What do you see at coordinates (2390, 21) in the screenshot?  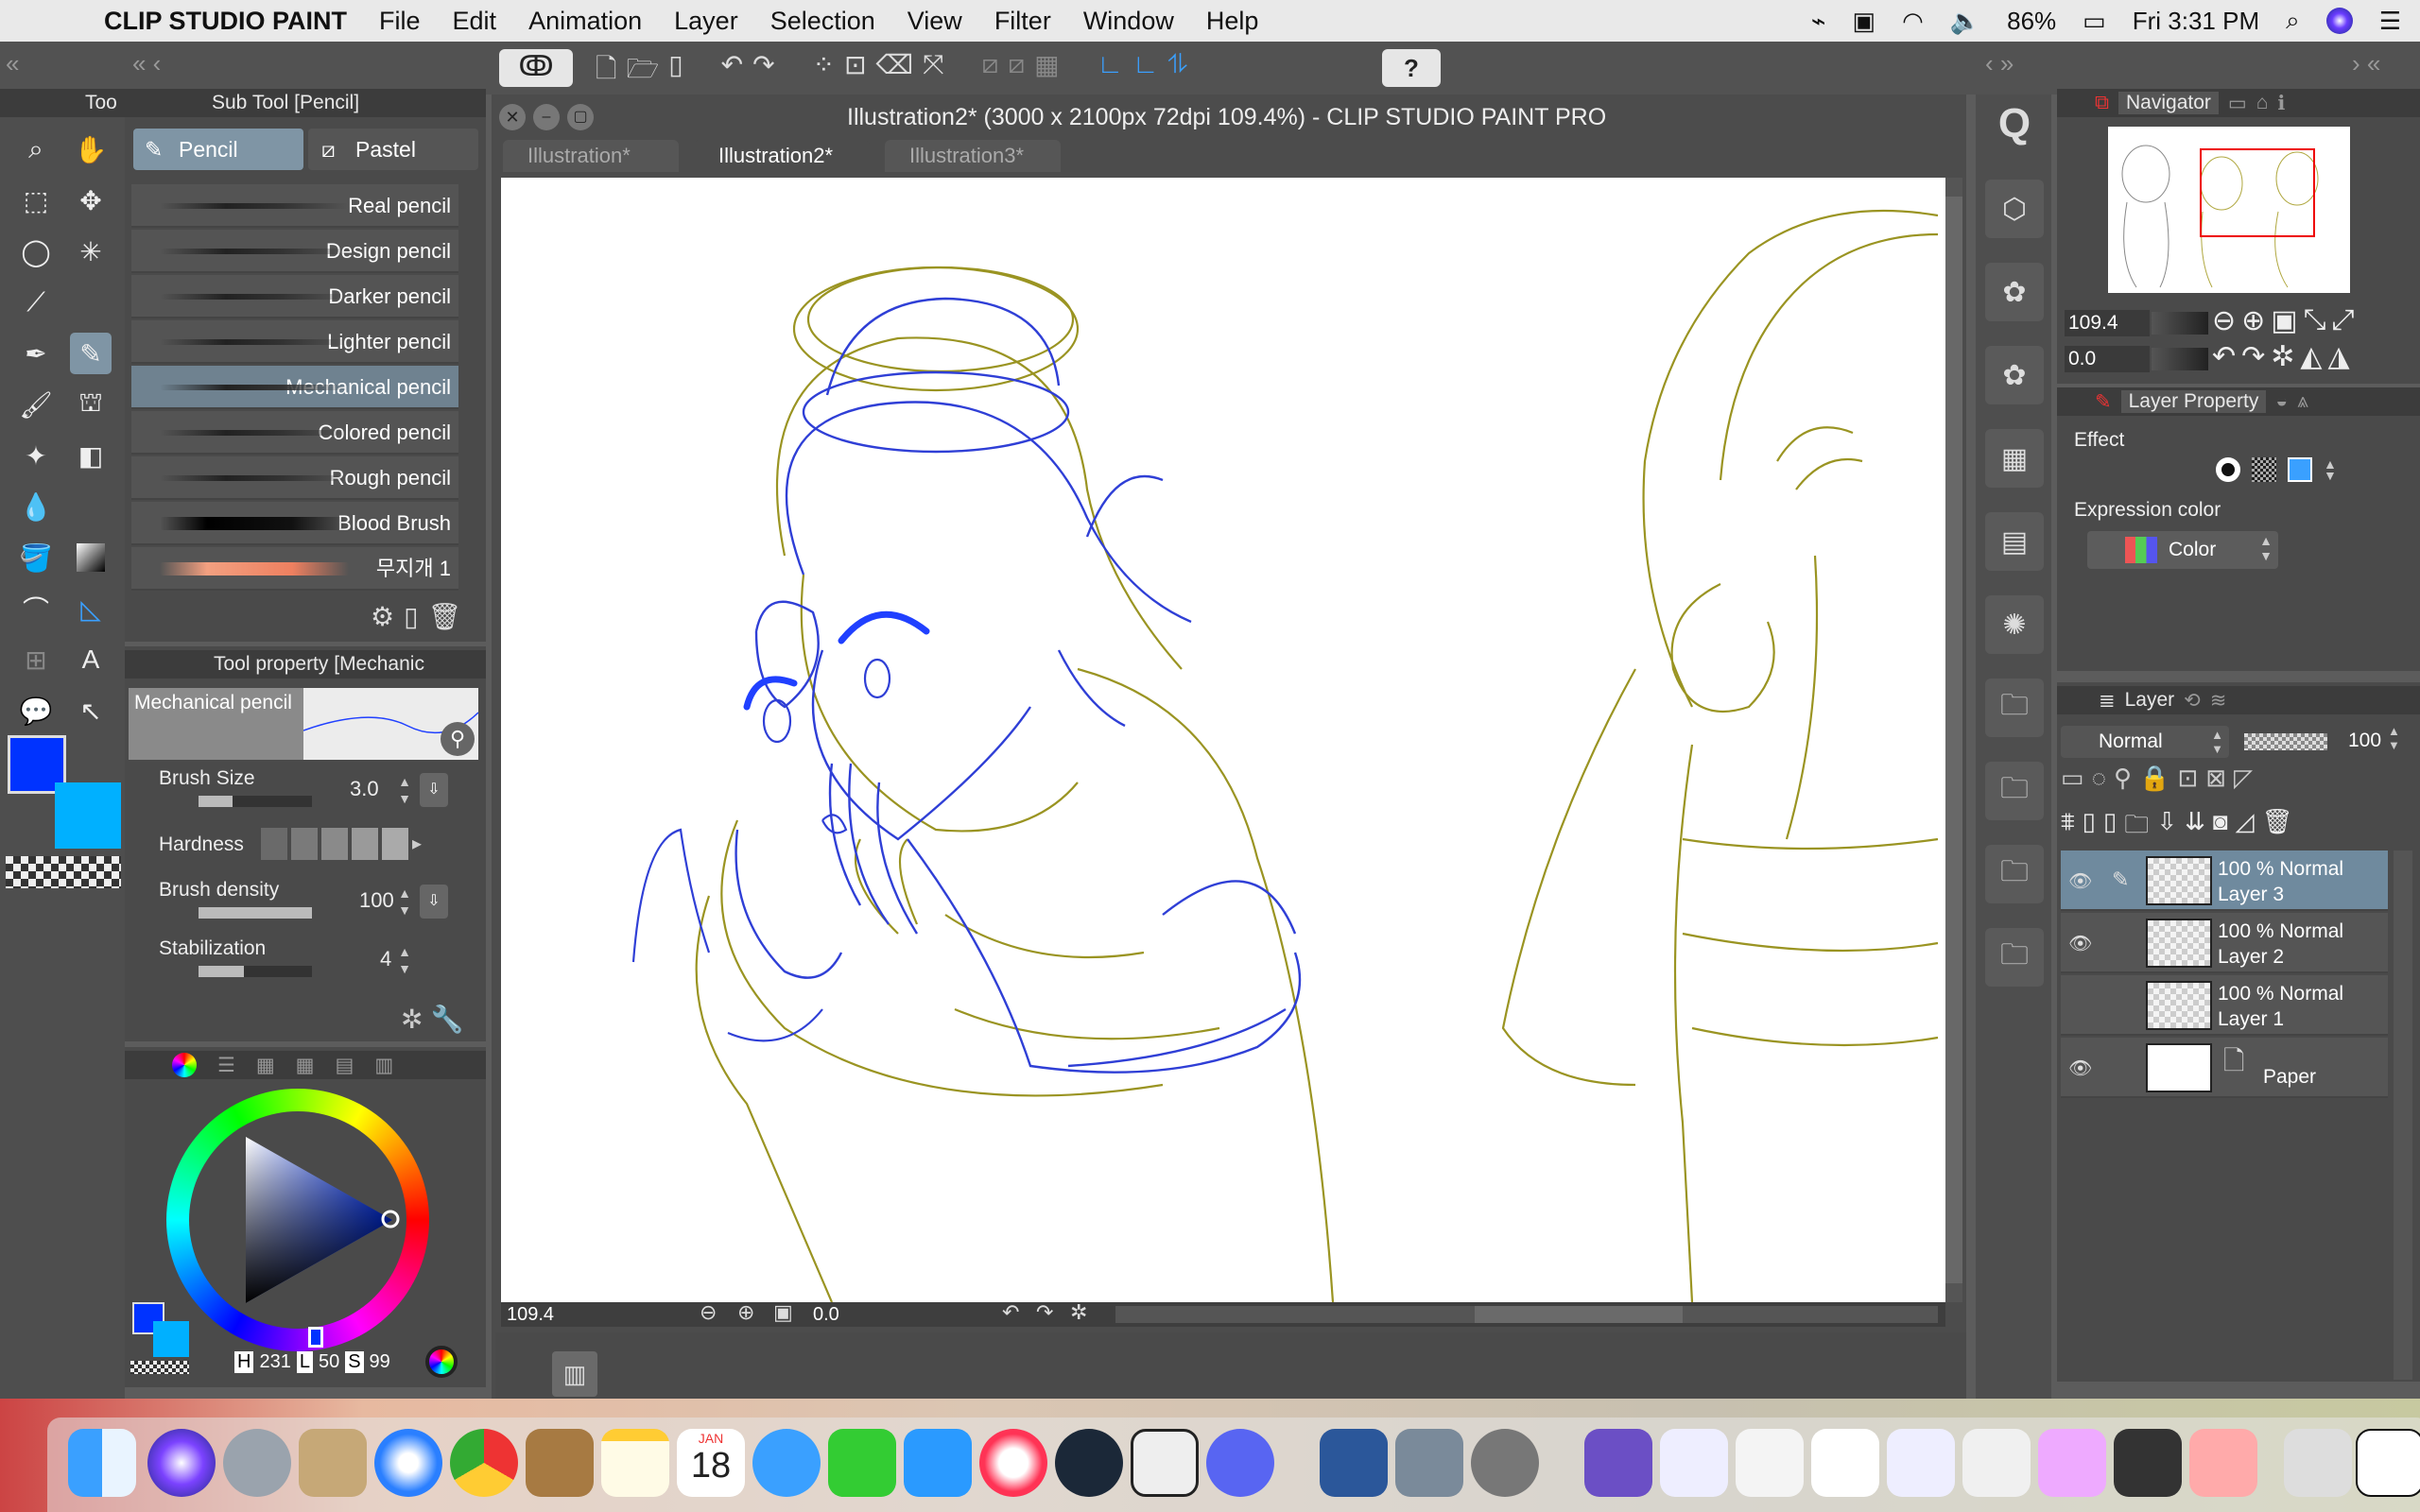 I see `notification-center-icon: ☰` at bounding box center [2390, 21].